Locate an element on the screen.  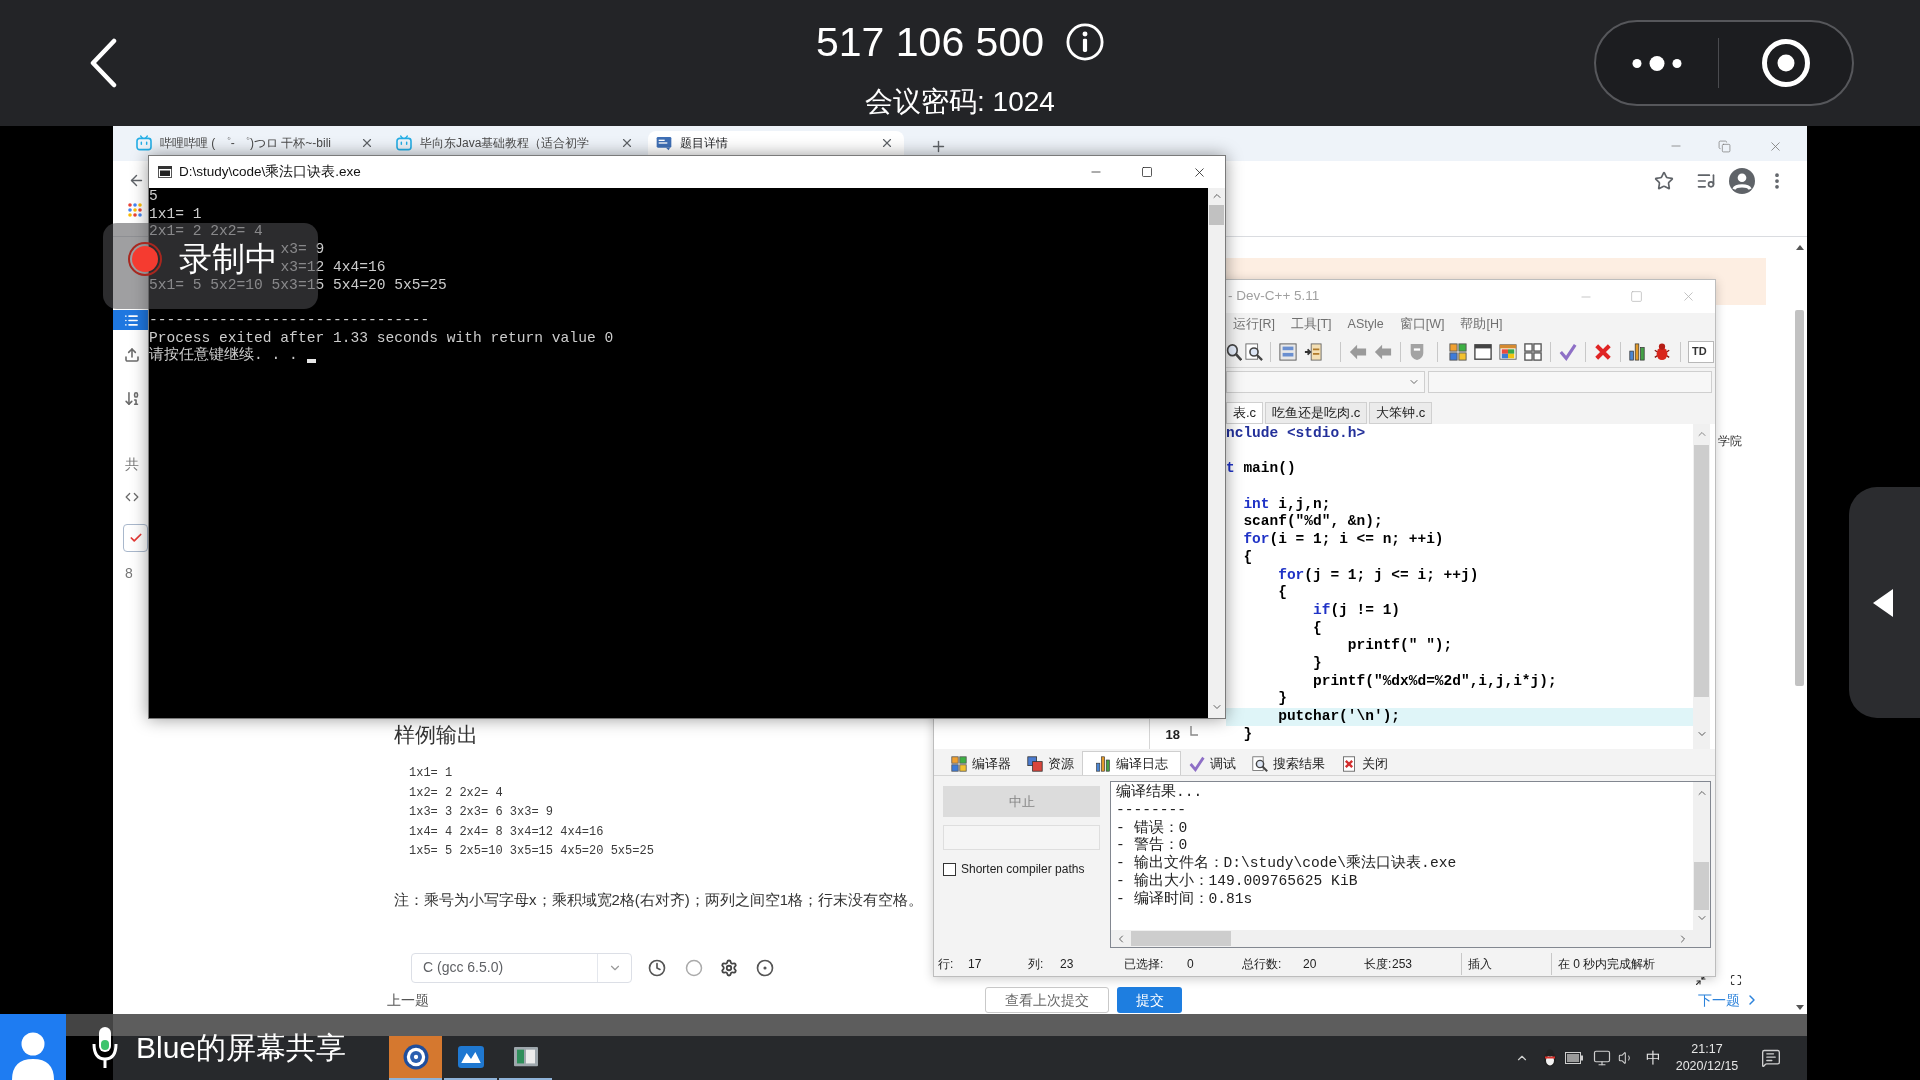
code-line: if(j != 1) is located at coordinates (1356, 610).